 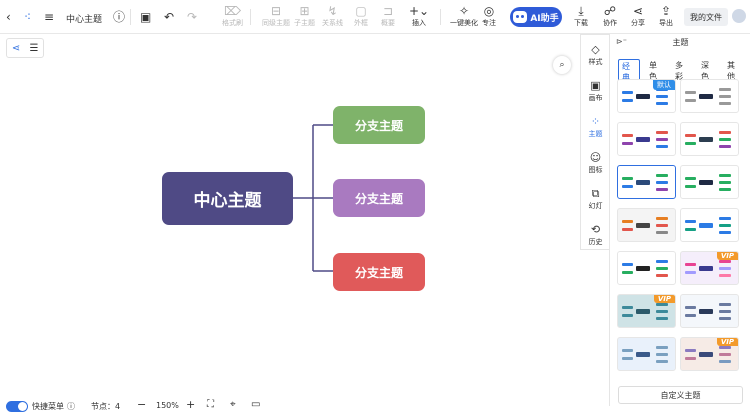 What do you see at coordinates (332, 11) in the screenshot?
I see `relation-icon: ↯` at bounding box center [332, 11].